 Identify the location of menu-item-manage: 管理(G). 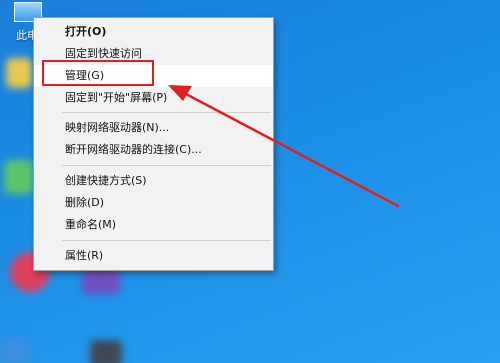
(153, 76).